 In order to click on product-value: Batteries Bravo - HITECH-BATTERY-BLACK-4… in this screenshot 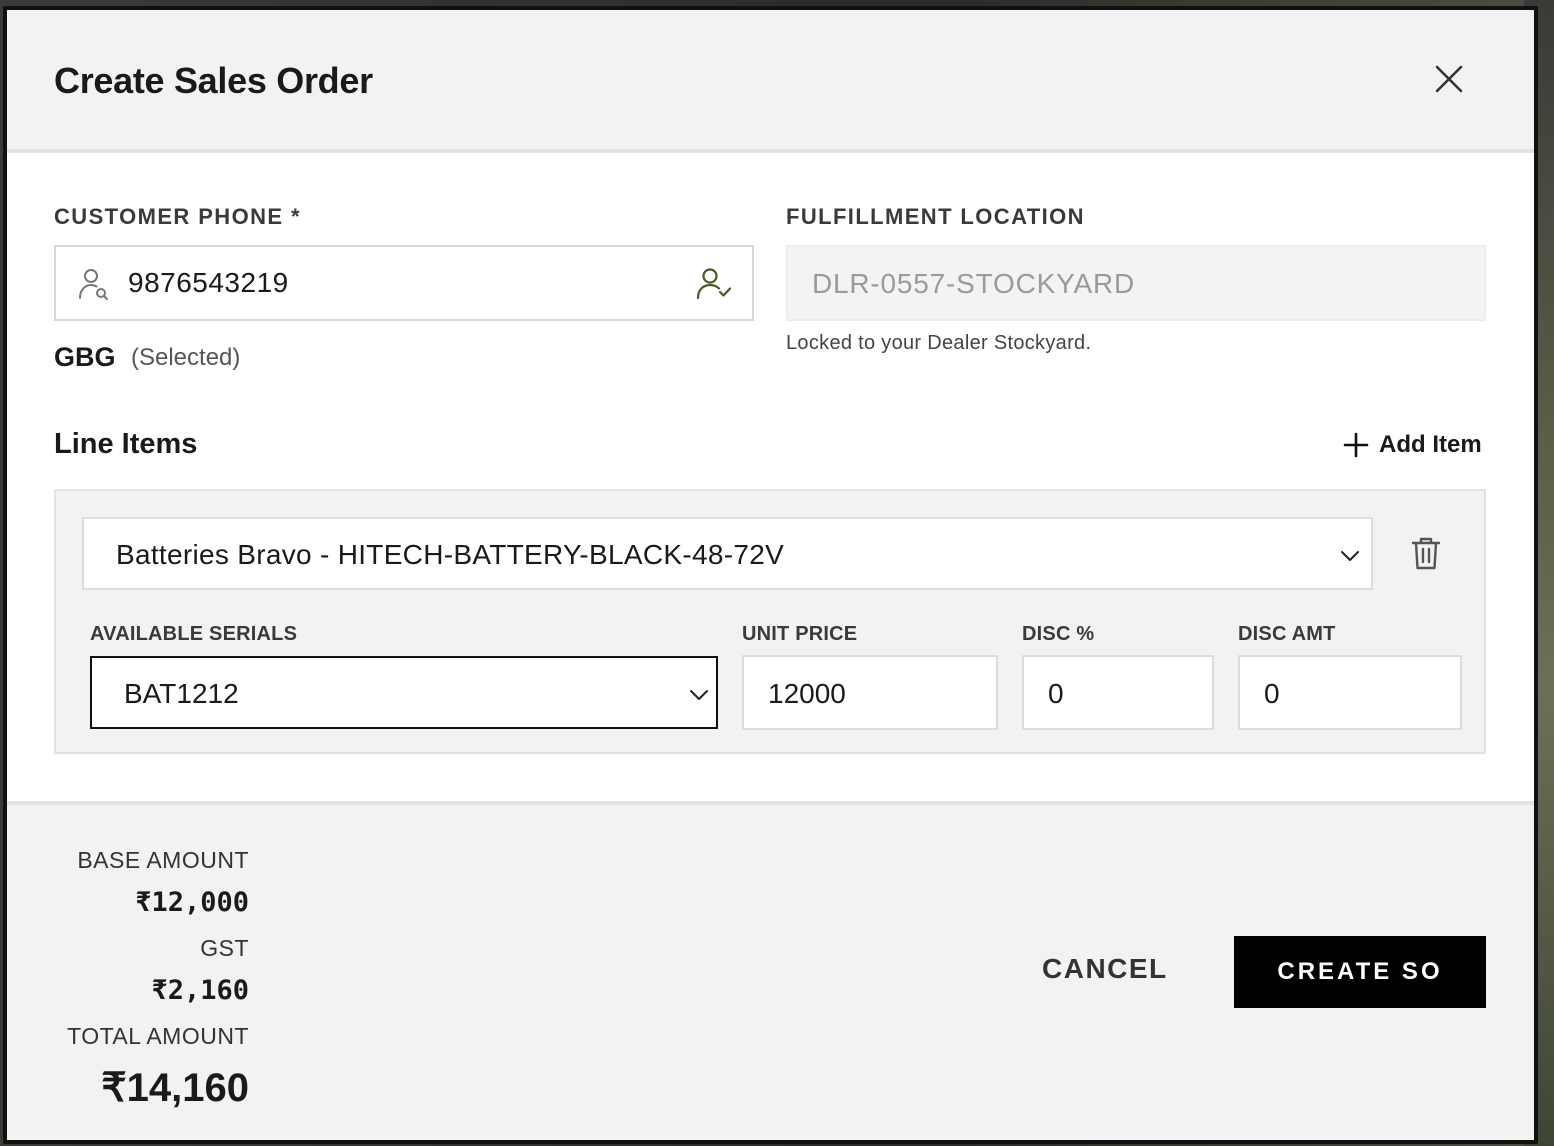, I will do `click(450, 554)`.